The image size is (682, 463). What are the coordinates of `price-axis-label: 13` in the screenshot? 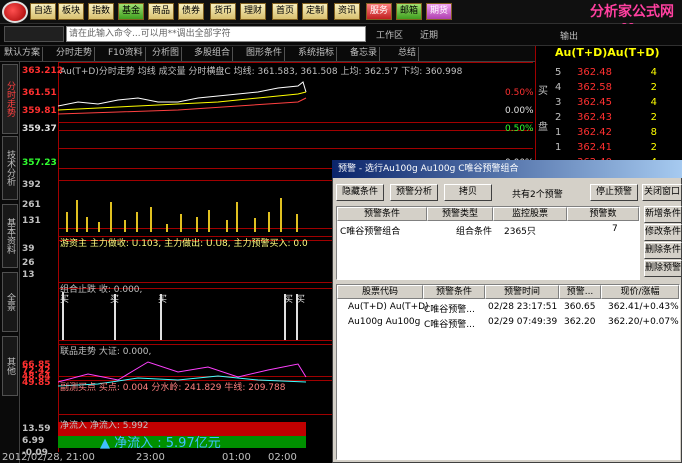 It's located at (28, 275).